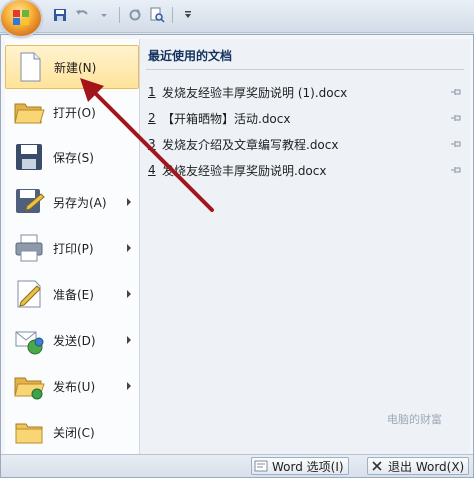  I want to click on recent-document-item: 3 发烧友介绍及文章编写教程.docx, so click(307, 144).